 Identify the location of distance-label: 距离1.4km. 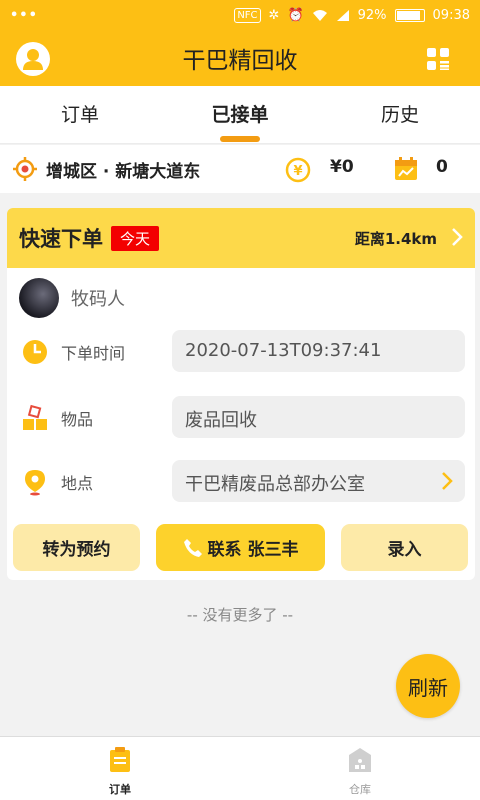
(395, 238).